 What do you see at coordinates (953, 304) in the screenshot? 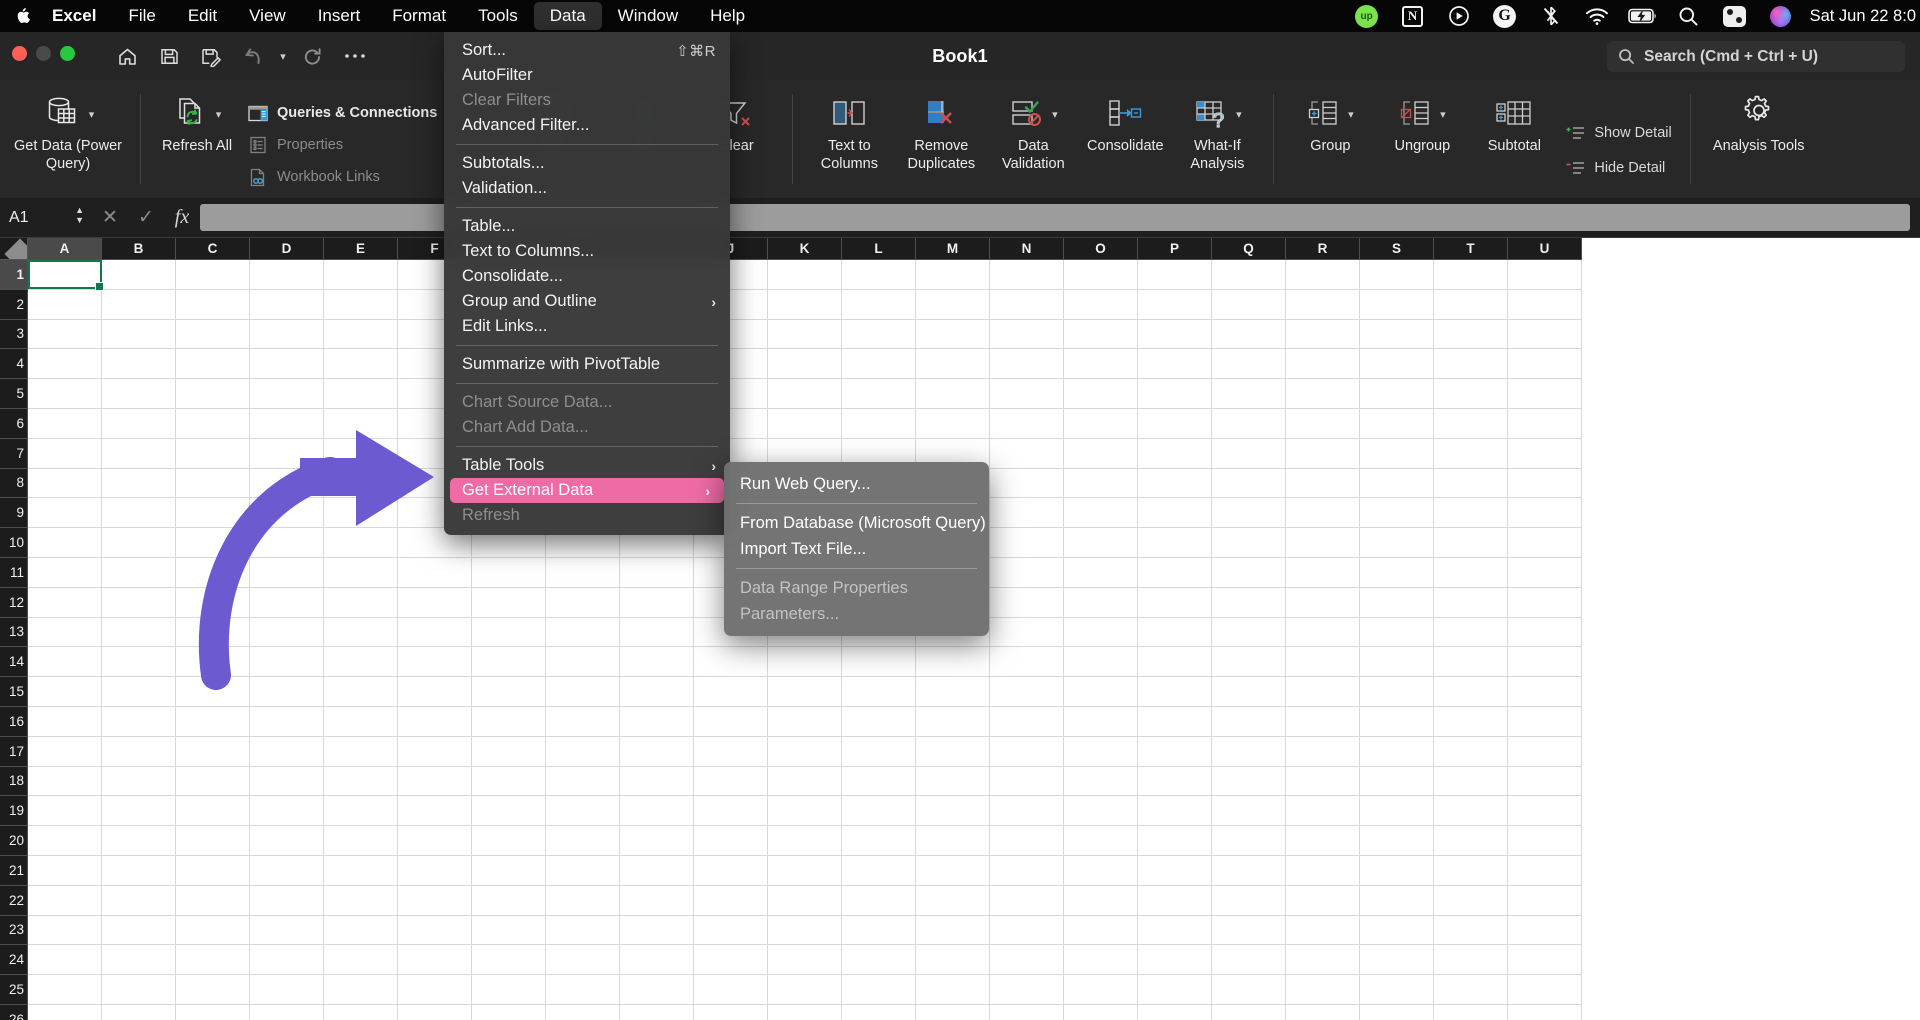
I see `cell-M2` at bounding box center [953, 304].